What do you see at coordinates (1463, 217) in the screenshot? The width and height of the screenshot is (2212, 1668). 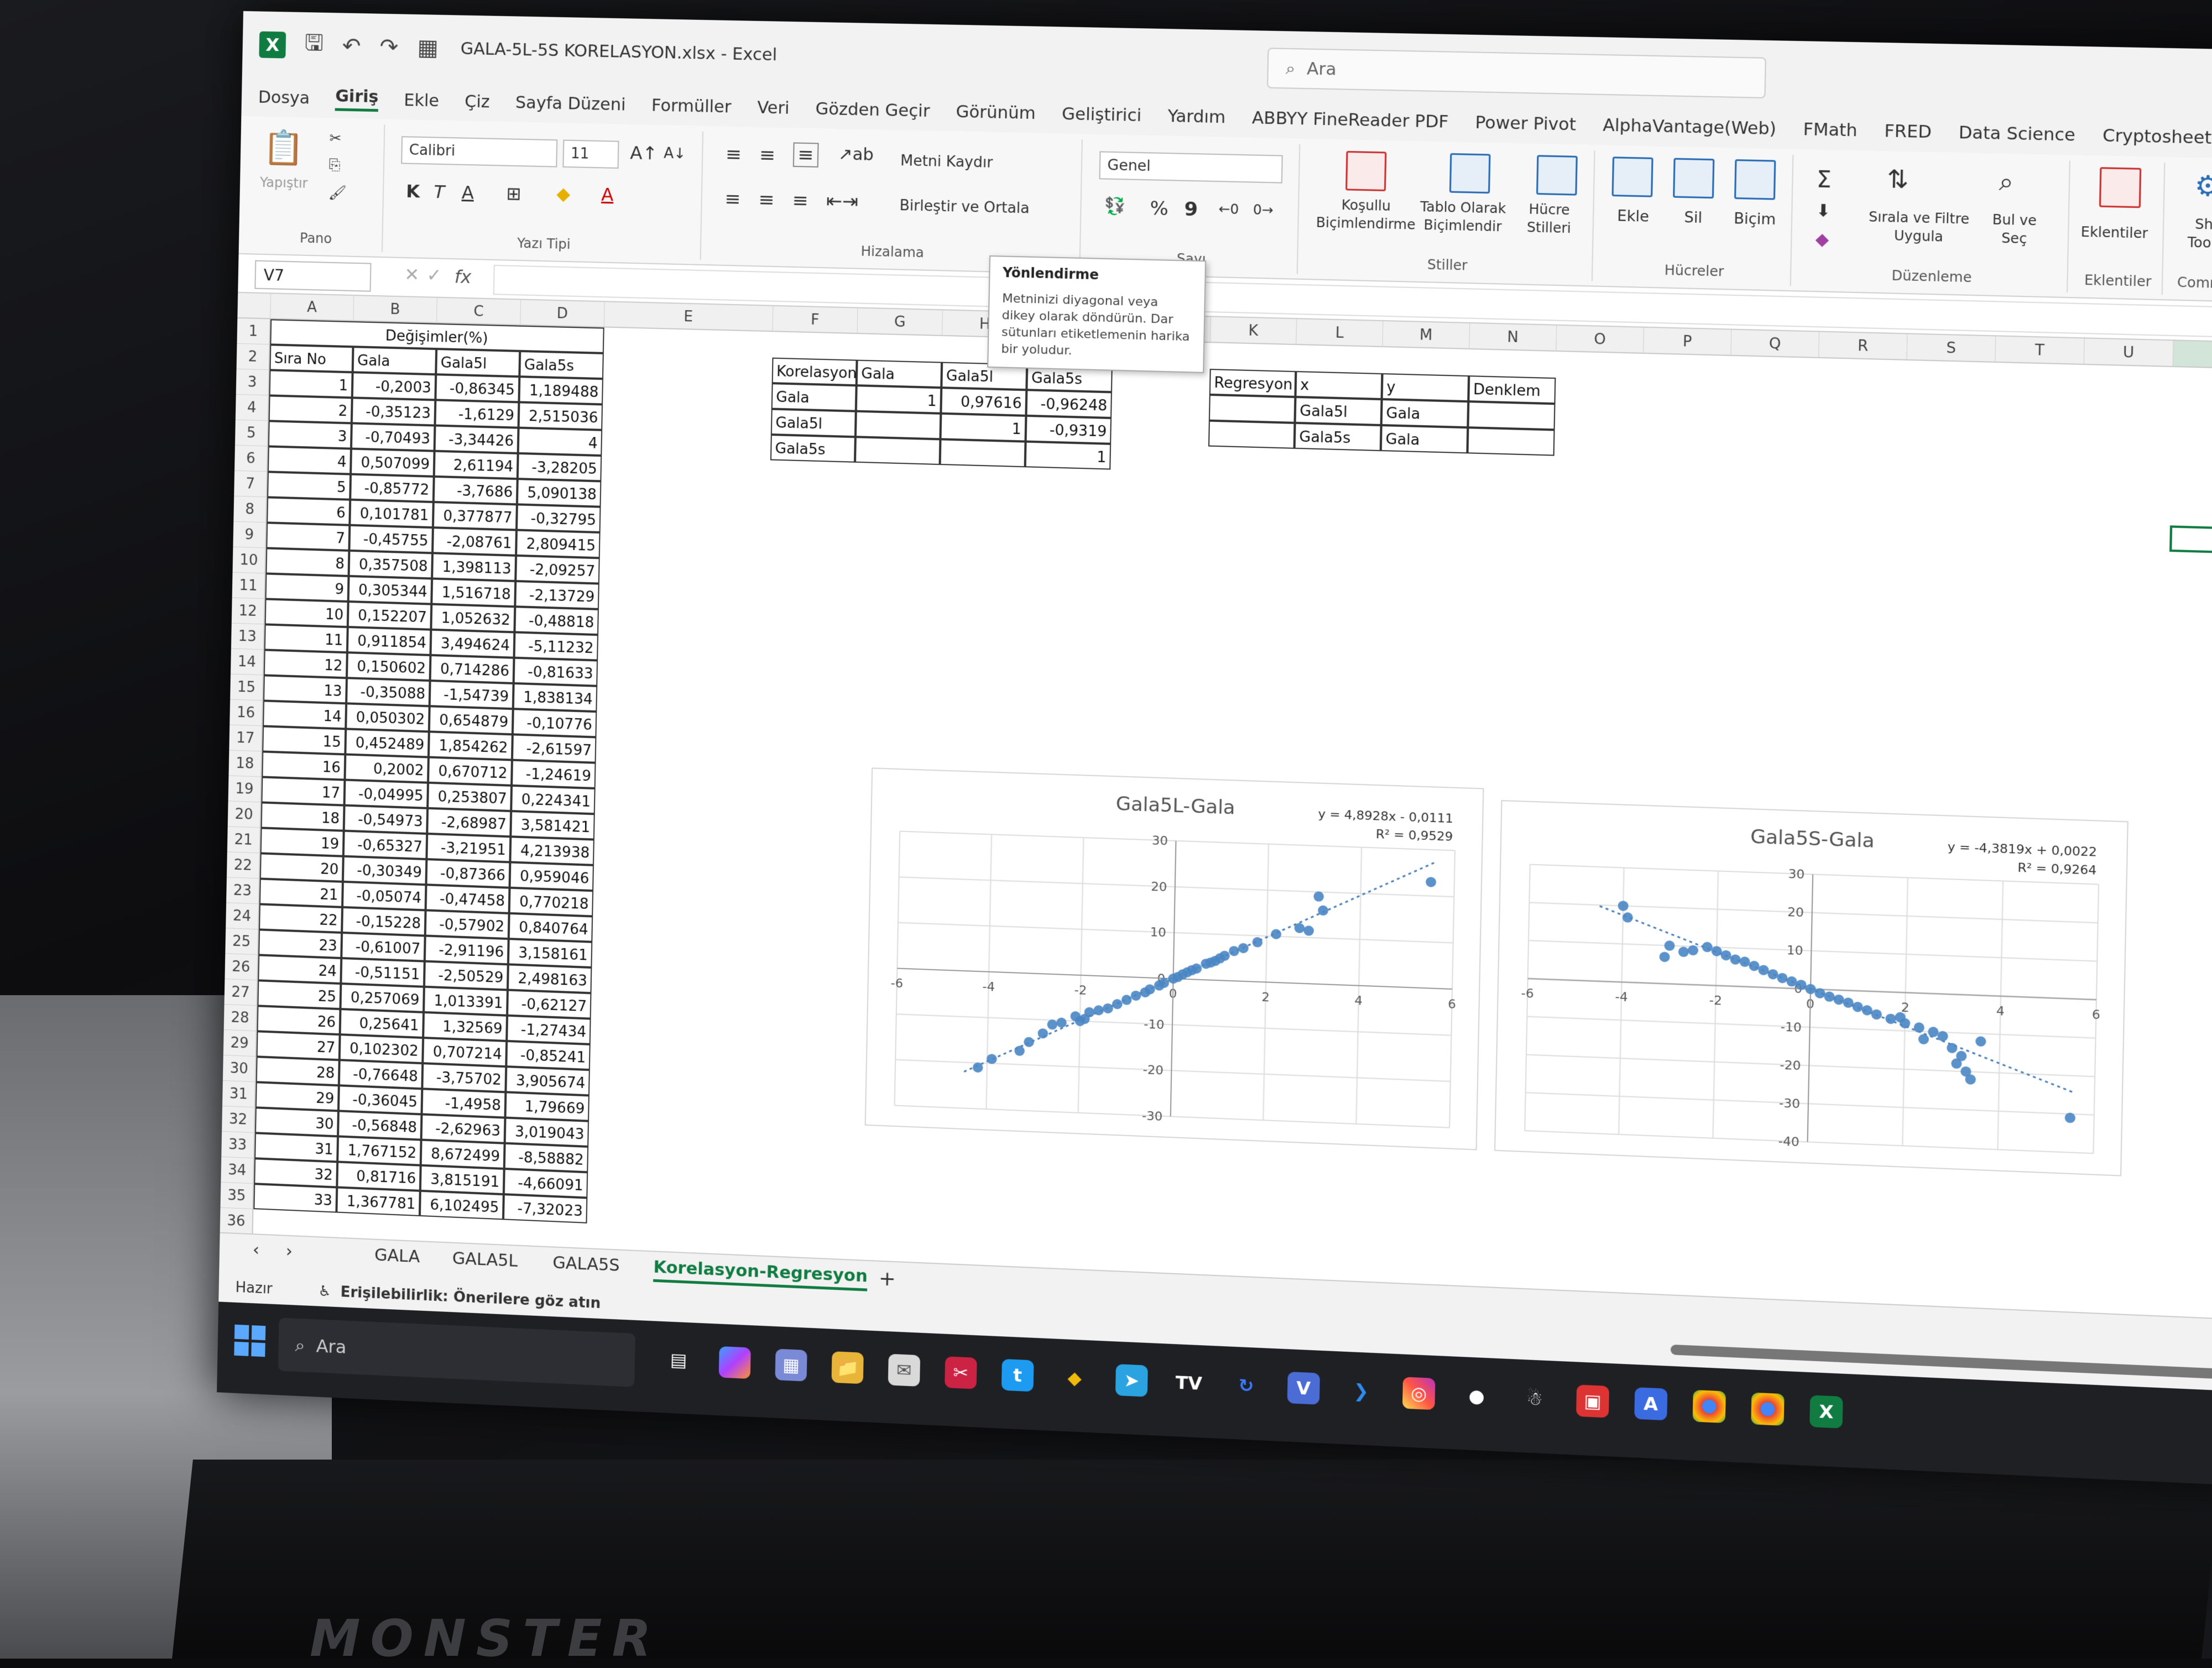 I see `format-table-button: Tablo Olarak Biçimlendir` at bounding box center [1463, 217].